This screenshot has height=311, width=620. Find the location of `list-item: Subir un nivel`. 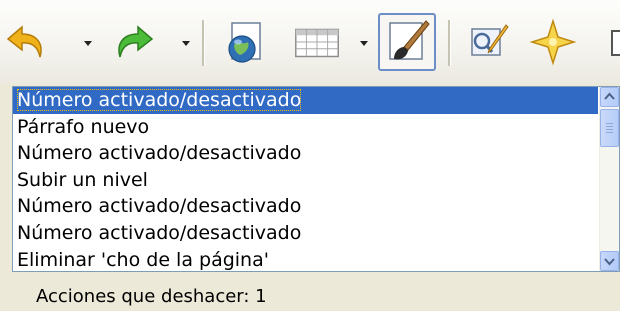

list-item: Subir un nivel is located at coordinates (305, 180).